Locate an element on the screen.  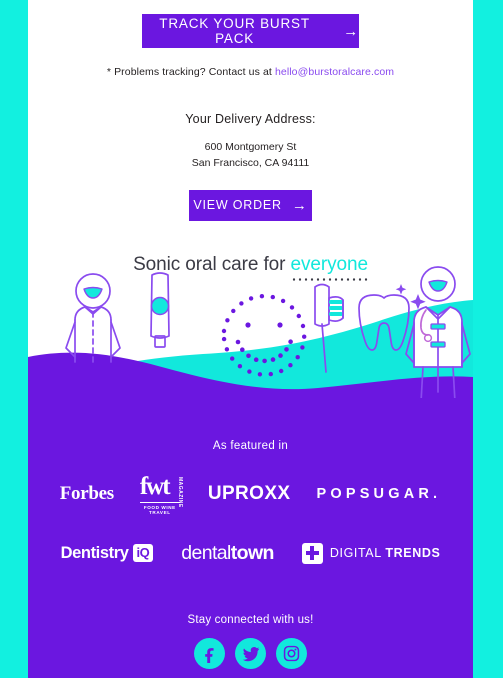
view-order-button: VIEW ORDER → is located at coordinates (250, 205).